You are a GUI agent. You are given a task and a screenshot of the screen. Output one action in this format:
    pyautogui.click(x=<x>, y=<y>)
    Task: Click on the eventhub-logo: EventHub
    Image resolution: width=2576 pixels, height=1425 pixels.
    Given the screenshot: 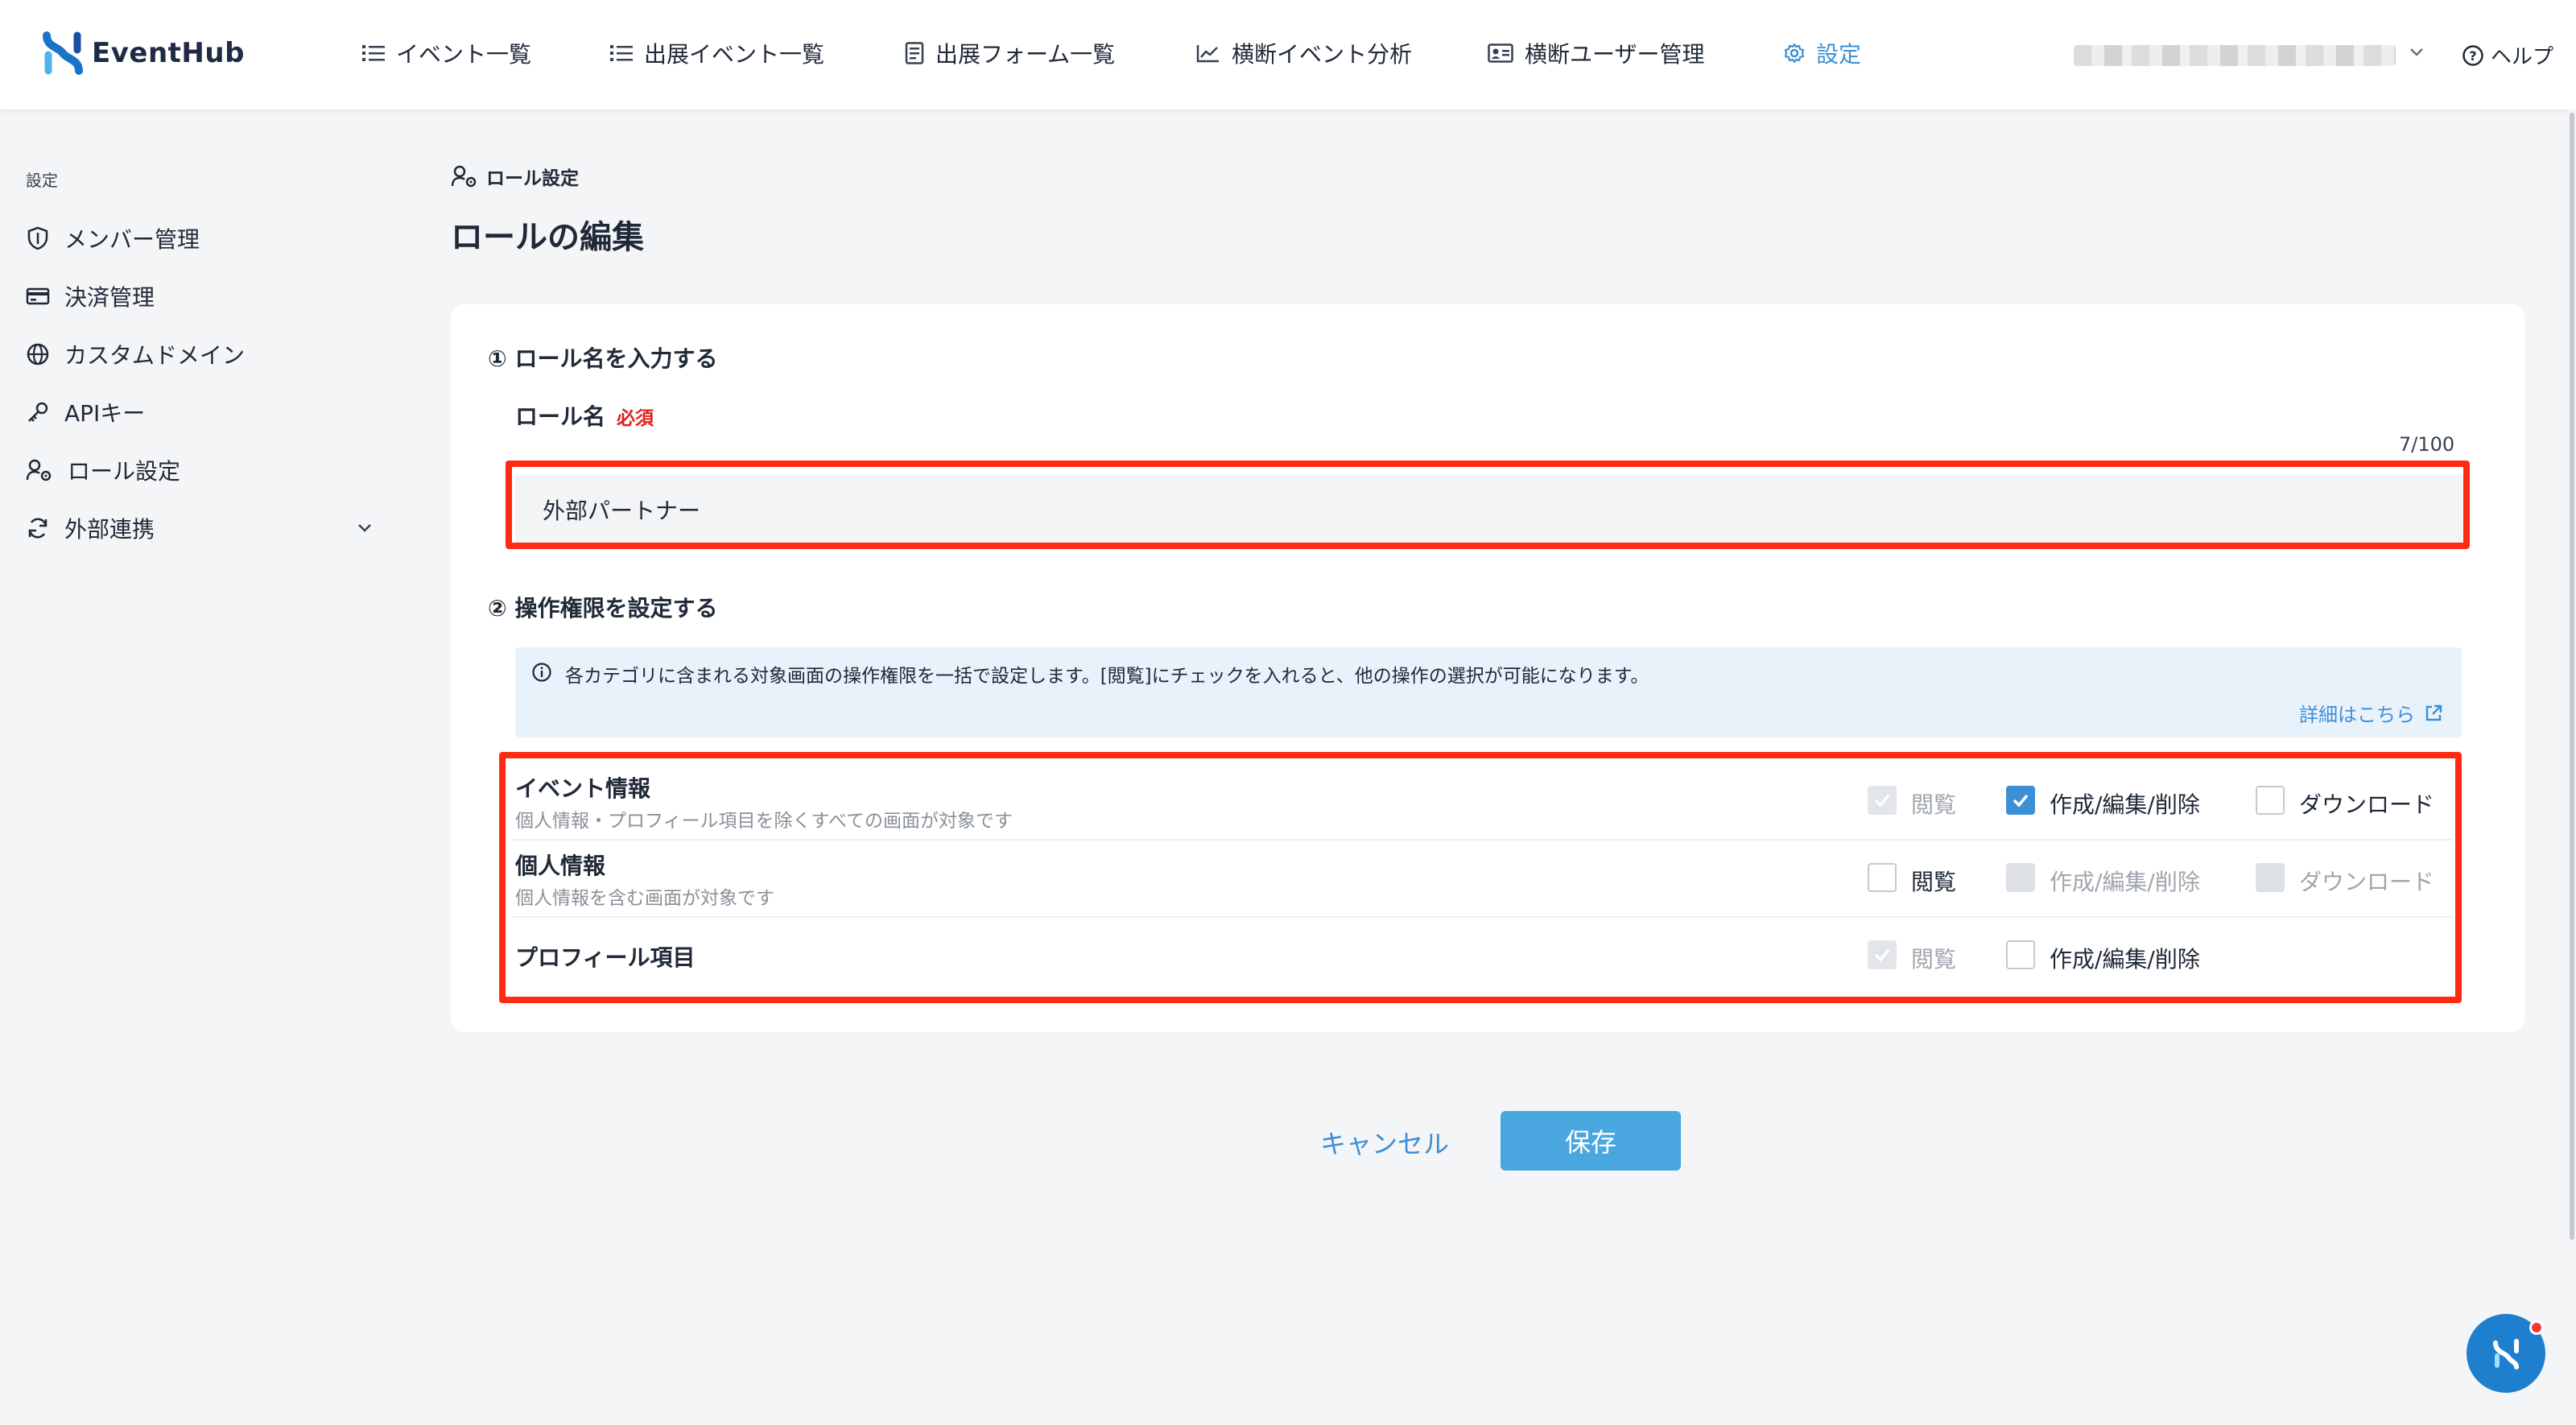 What is the action you would take?
    pyautogui.click(x=143, y=53)
    